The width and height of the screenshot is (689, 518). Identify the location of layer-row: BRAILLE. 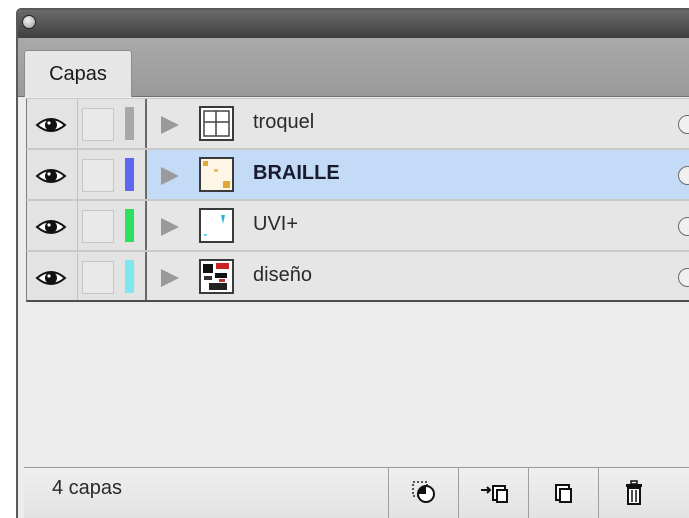
(357, 174).